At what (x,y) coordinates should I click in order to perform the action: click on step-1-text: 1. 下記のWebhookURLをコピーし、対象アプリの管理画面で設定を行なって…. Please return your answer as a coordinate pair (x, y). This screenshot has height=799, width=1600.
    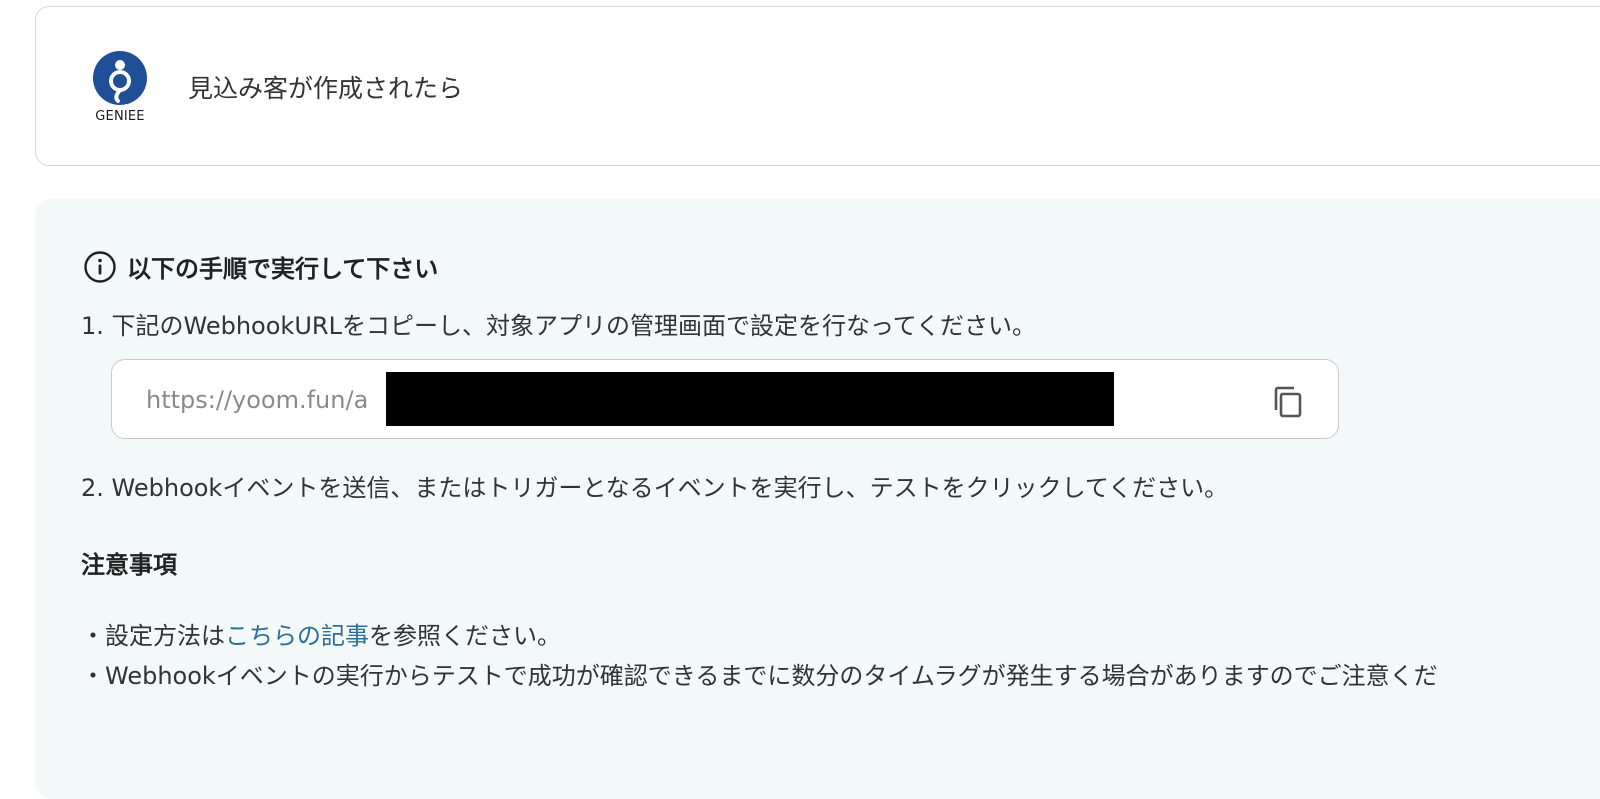
    Looking at the image, I should click on (559, 326).